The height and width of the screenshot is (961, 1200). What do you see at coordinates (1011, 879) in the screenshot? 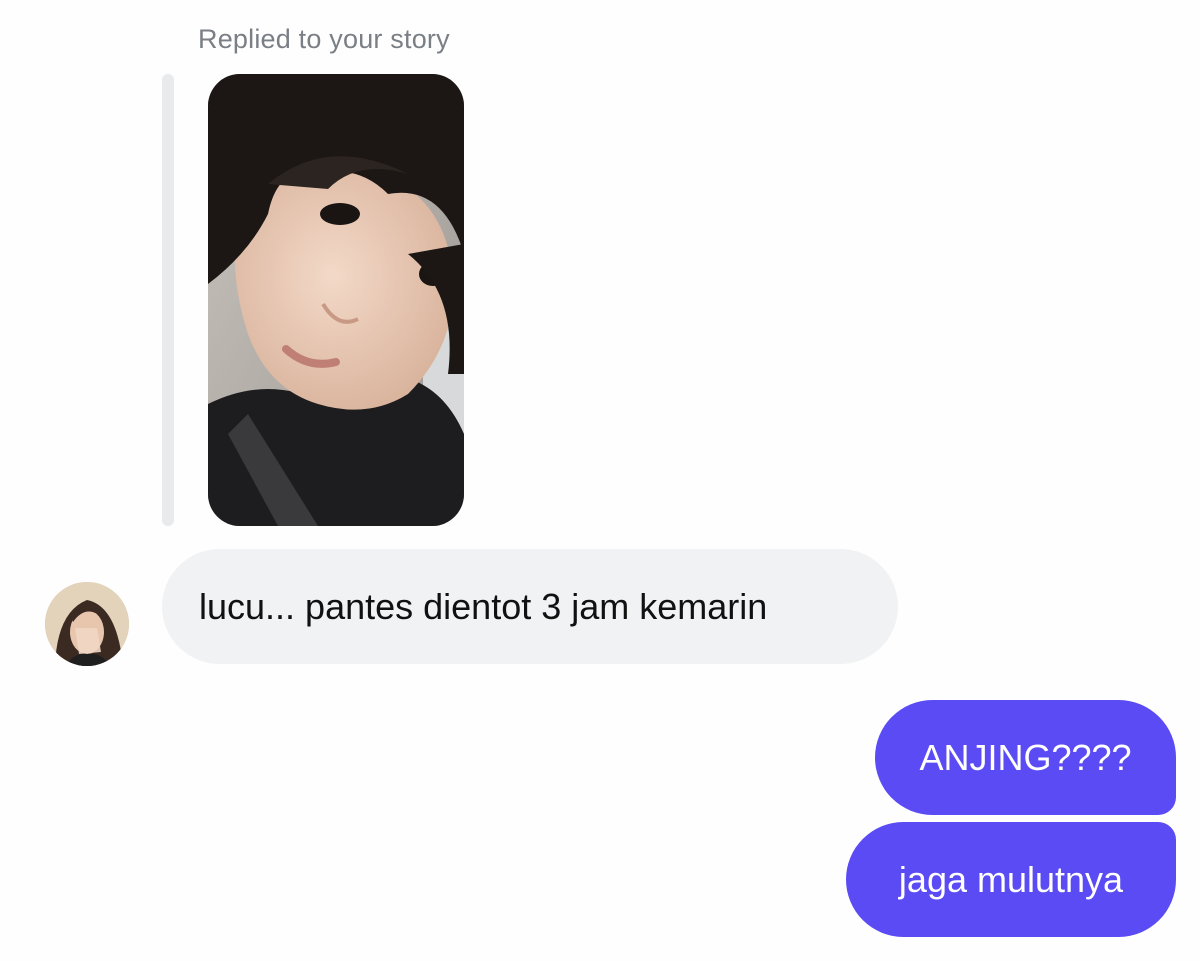
I see `message-bubble-sent: jaga mulutnya` at bounding box center [1011, 879].